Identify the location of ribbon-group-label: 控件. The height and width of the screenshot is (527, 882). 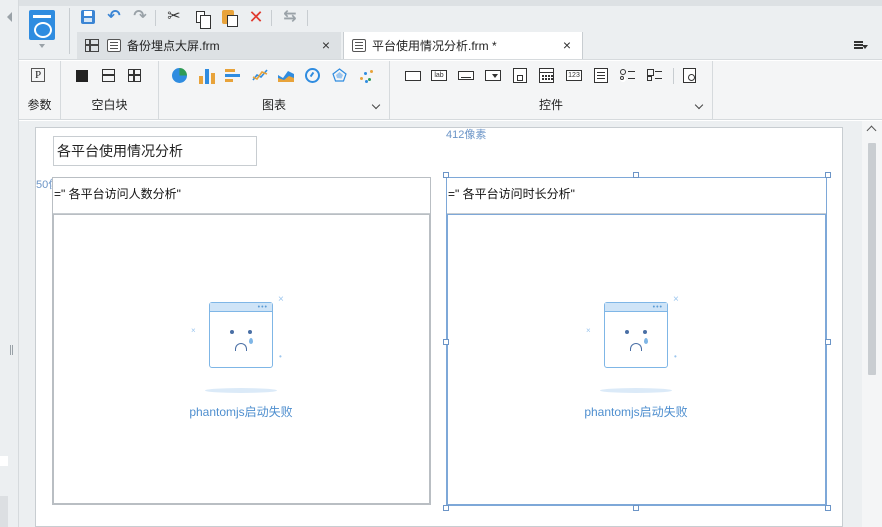
(550, 105).